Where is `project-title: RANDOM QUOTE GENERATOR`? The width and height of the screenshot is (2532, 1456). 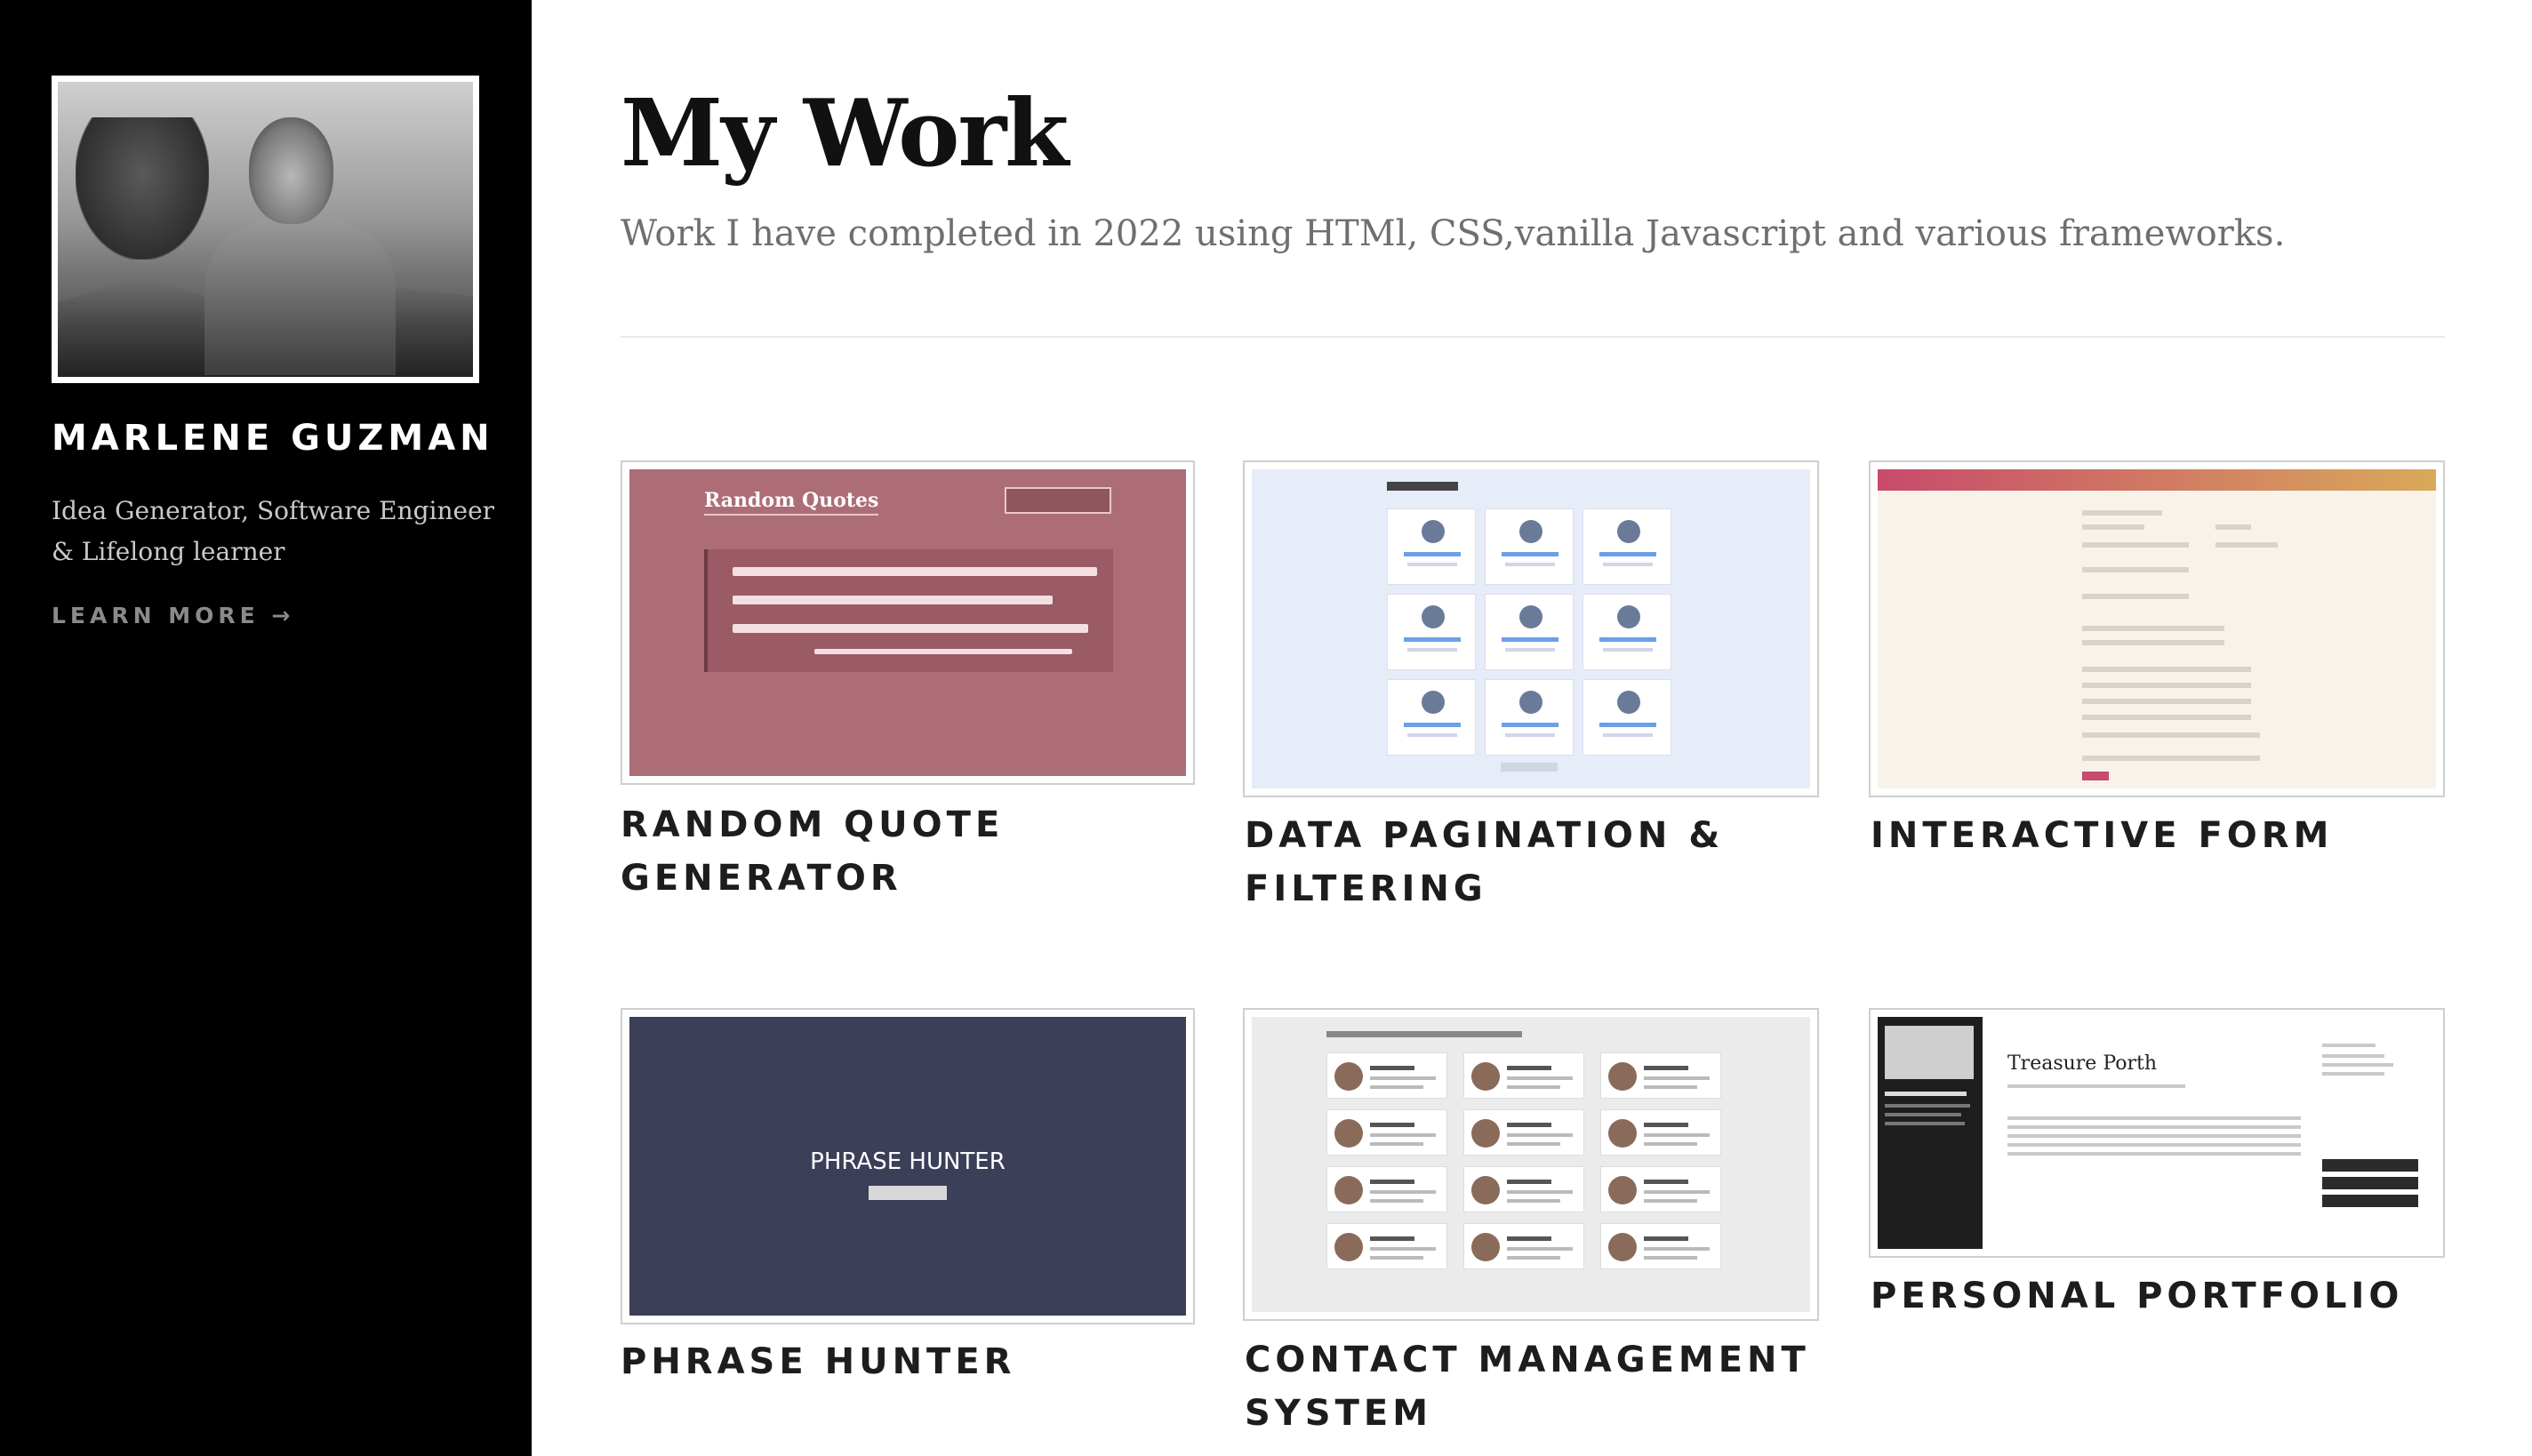
project-title: RANDOM QUOTE GENERATOR is located at coordinates (908, 851).